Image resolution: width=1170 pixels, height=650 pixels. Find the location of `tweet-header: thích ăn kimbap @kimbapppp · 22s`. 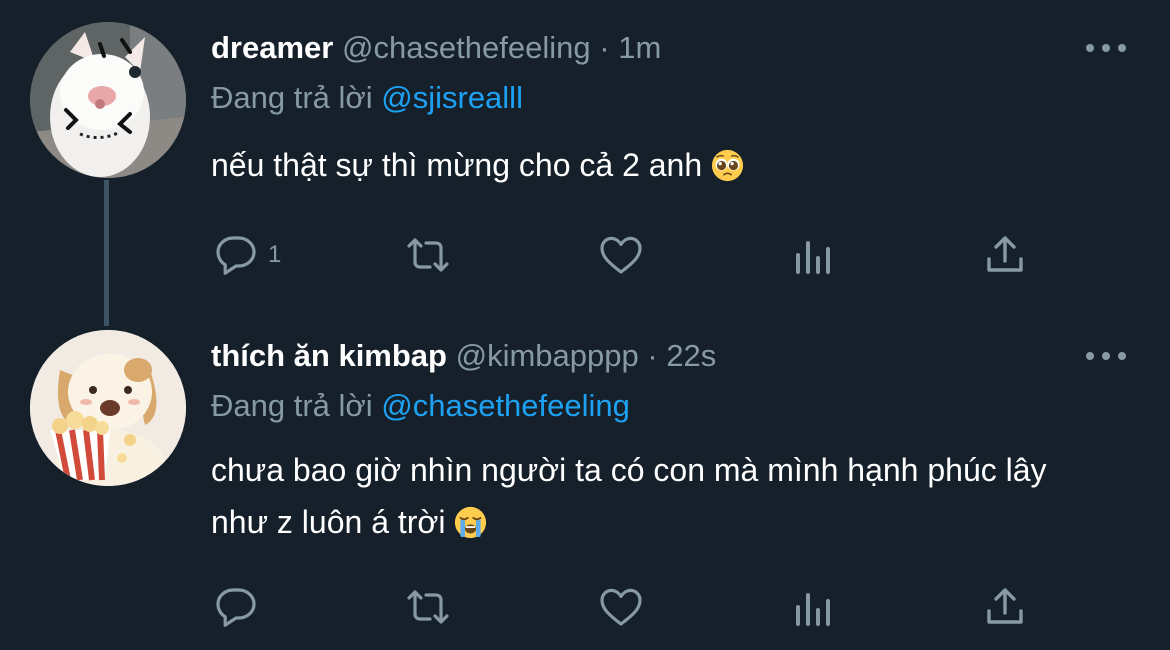

tweet-header: thích ăn kimbap @kimbapppp · 22s is located at coordinates (463, 356).